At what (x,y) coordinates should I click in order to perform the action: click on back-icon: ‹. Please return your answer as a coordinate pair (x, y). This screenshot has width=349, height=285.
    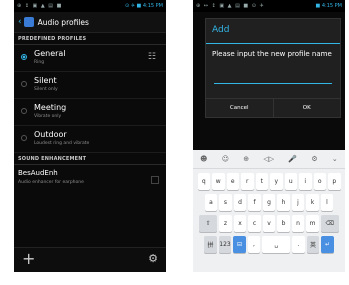
    Looking at the image, I should click on (20, 22).